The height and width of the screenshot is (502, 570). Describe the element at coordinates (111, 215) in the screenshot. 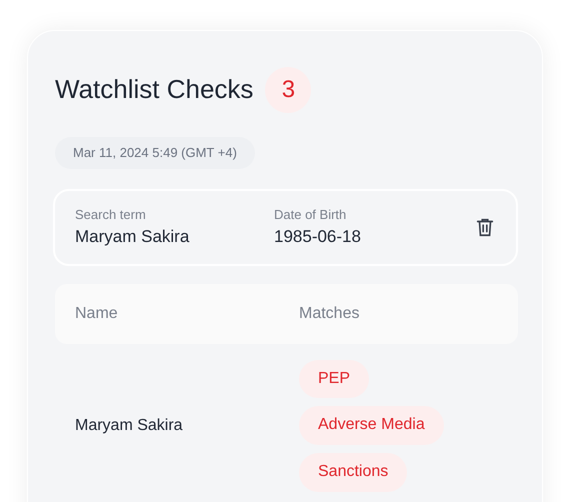

I see `field-label: Search term` at that location.